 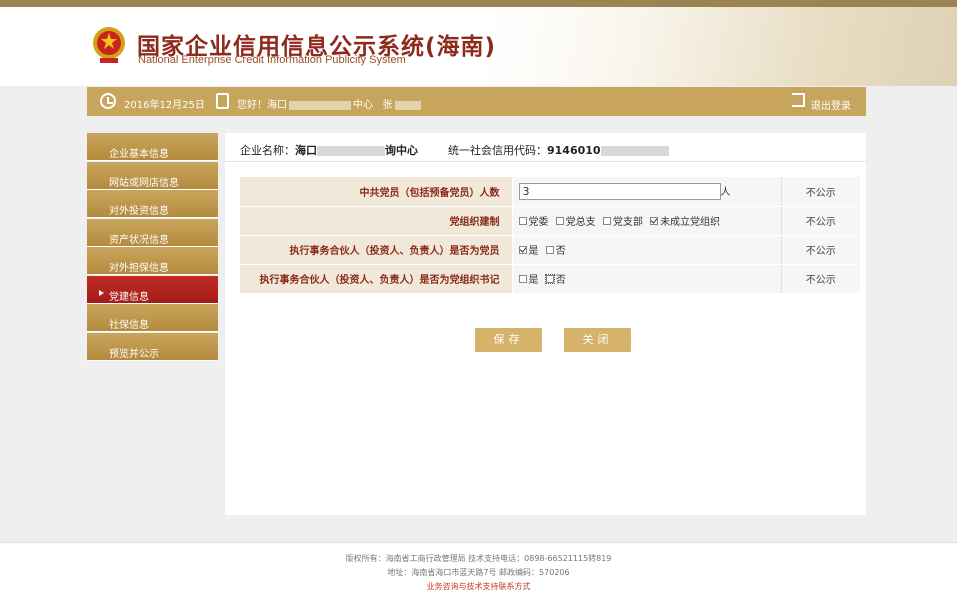 I want to click on credit-code-prefix: 9146010, so click(x=574, y=150).